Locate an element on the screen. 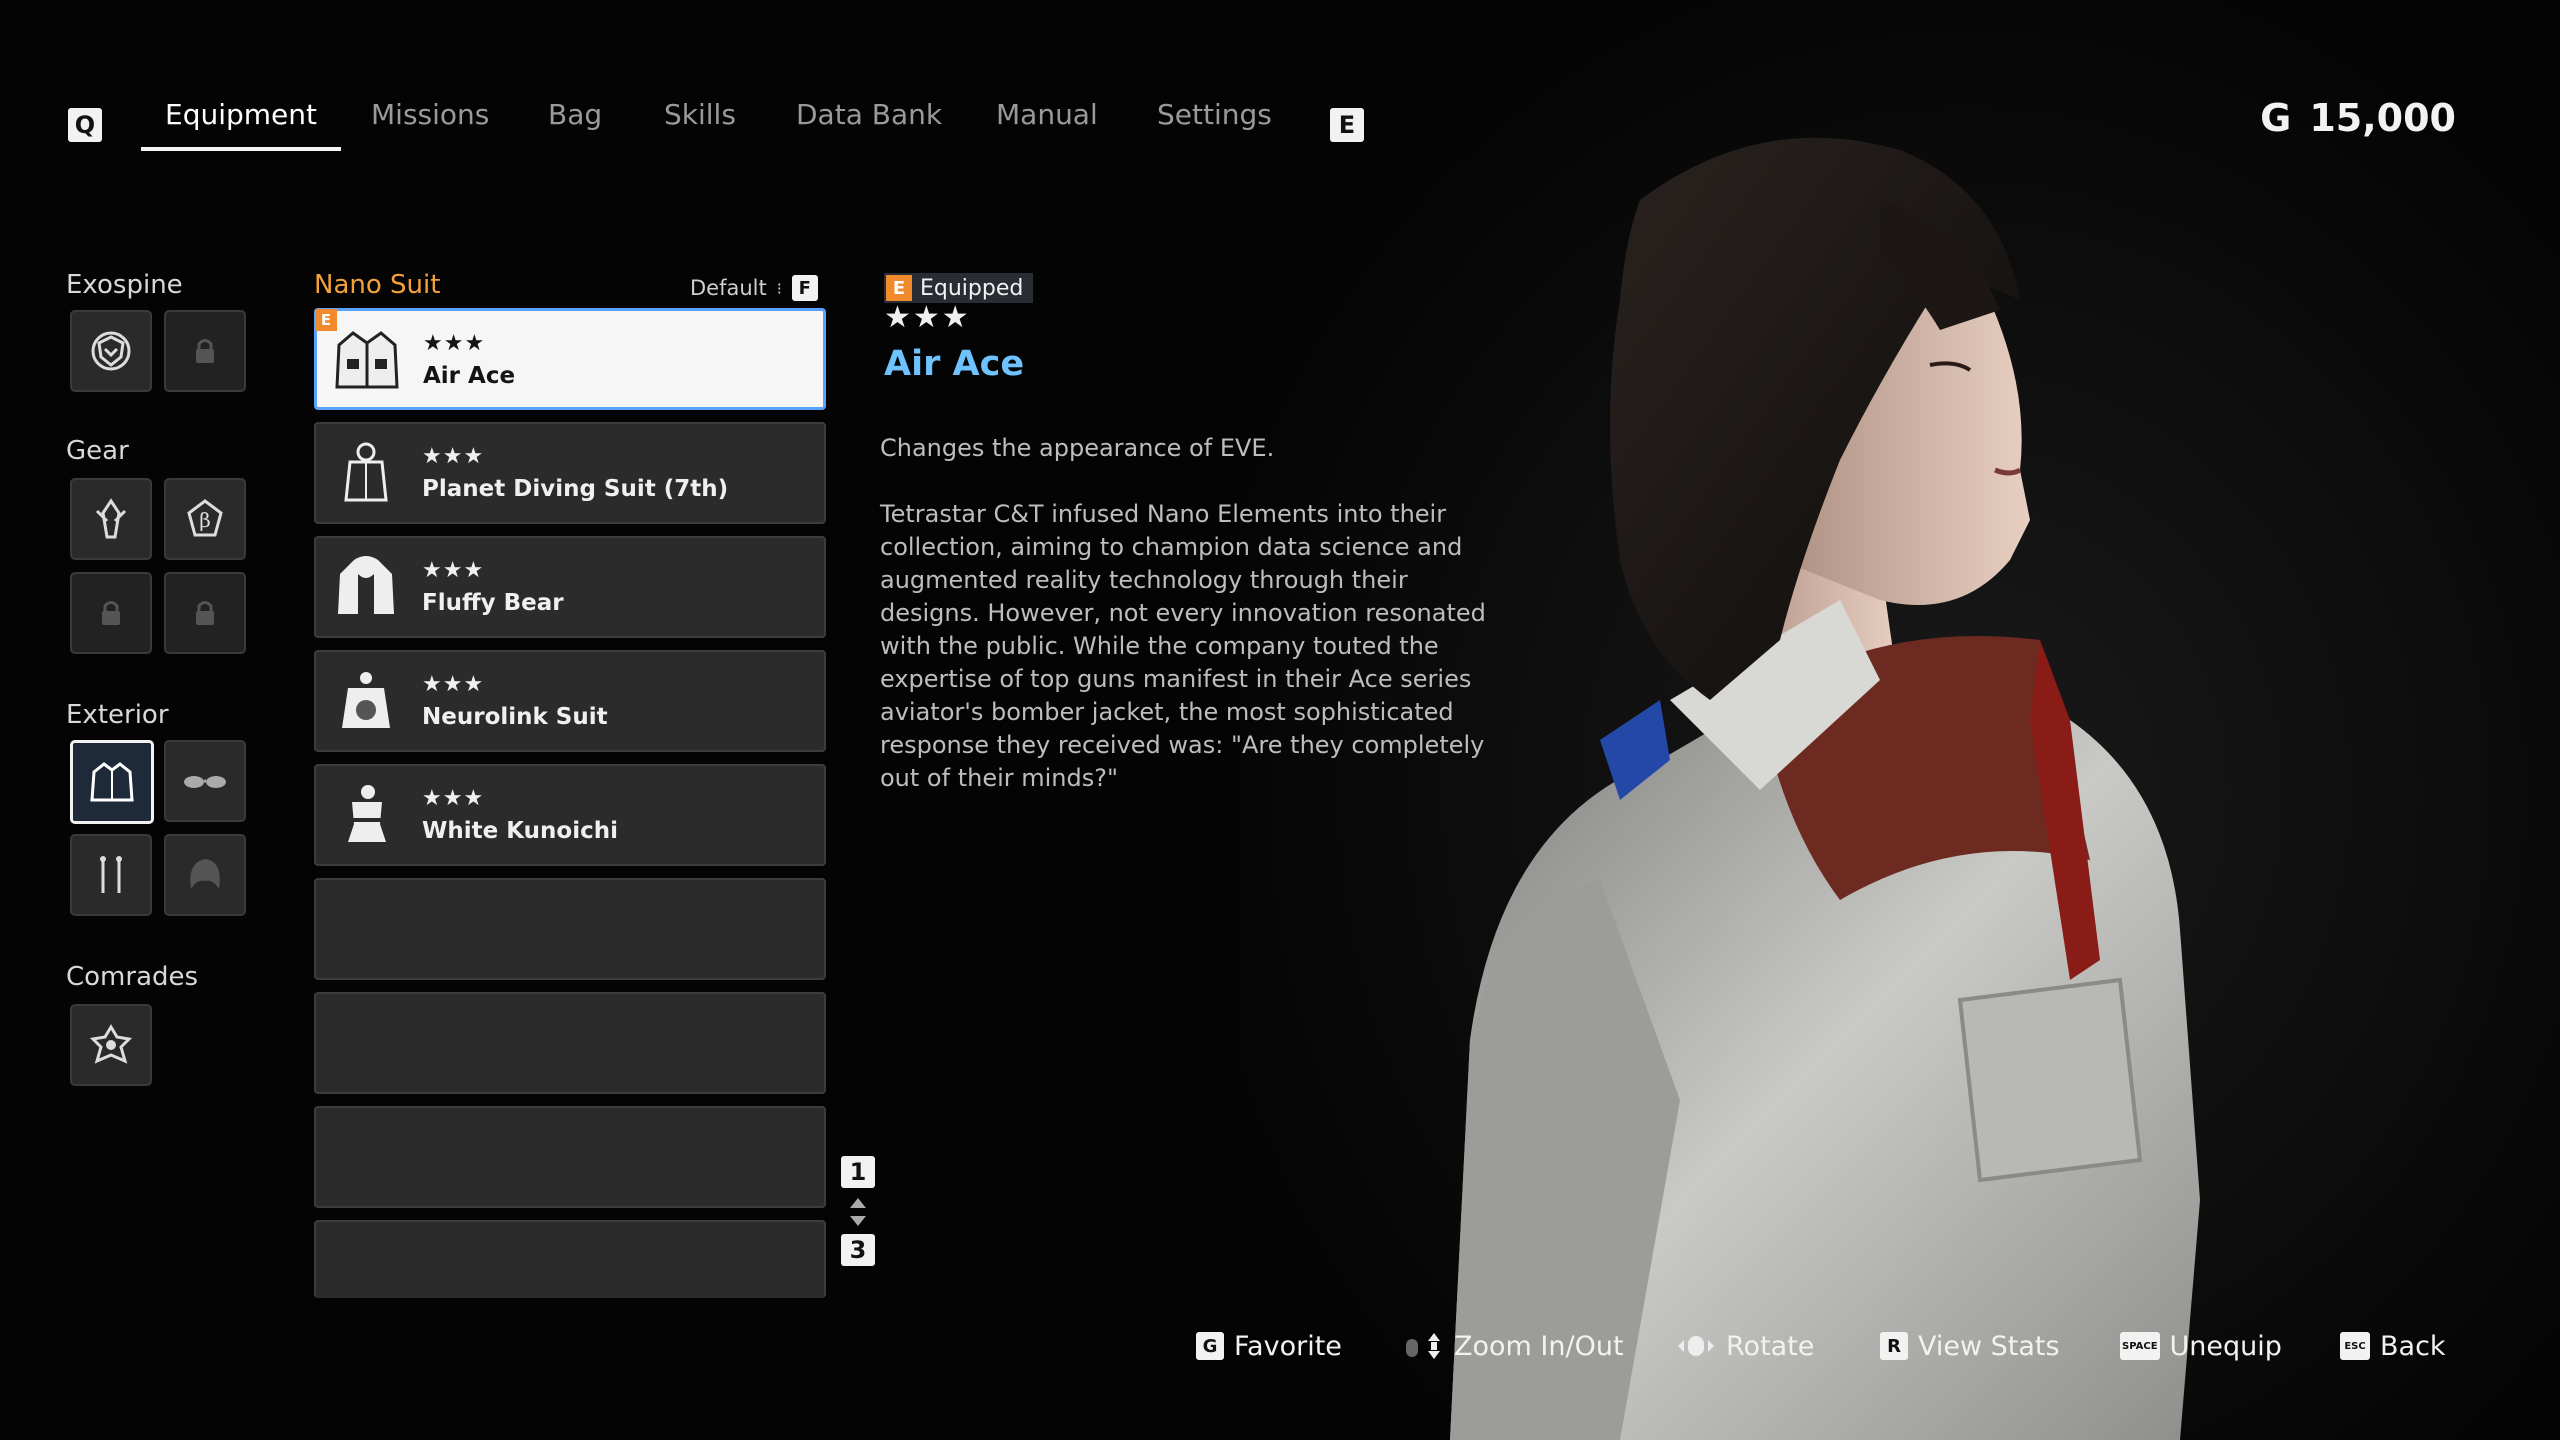 The image size is (2560, 1440). tab-equipment: Equipment is located at coordinates (241, 124).